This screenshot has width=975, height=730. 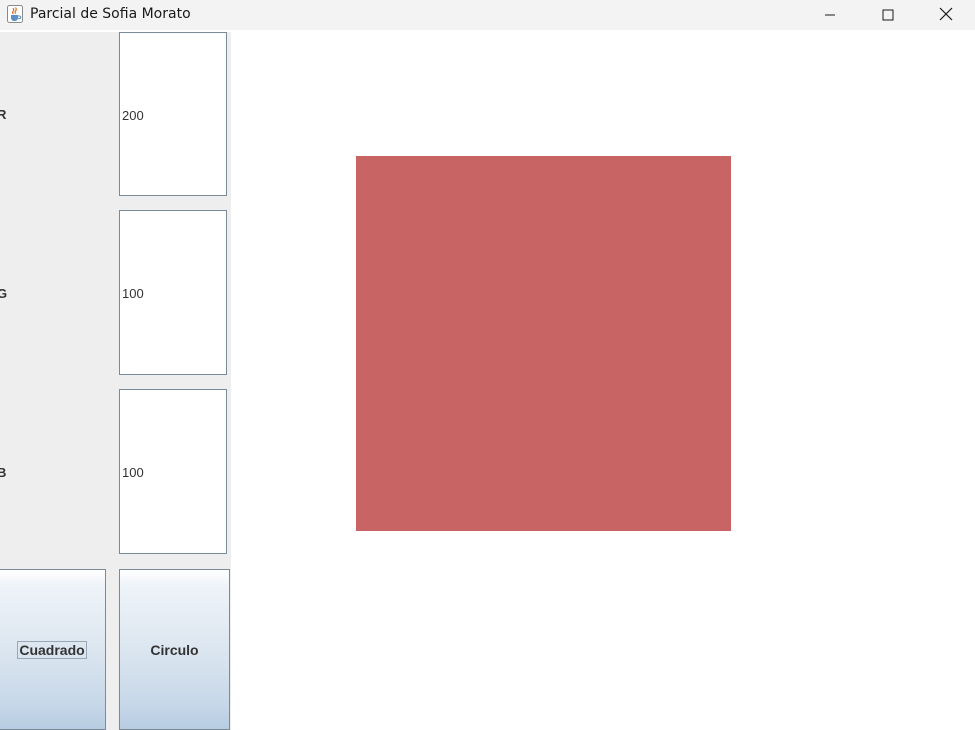 What do you see at coordinates (4, 293) in the screenshot?
I see `g-label: G` at bounding box center [4, 293].